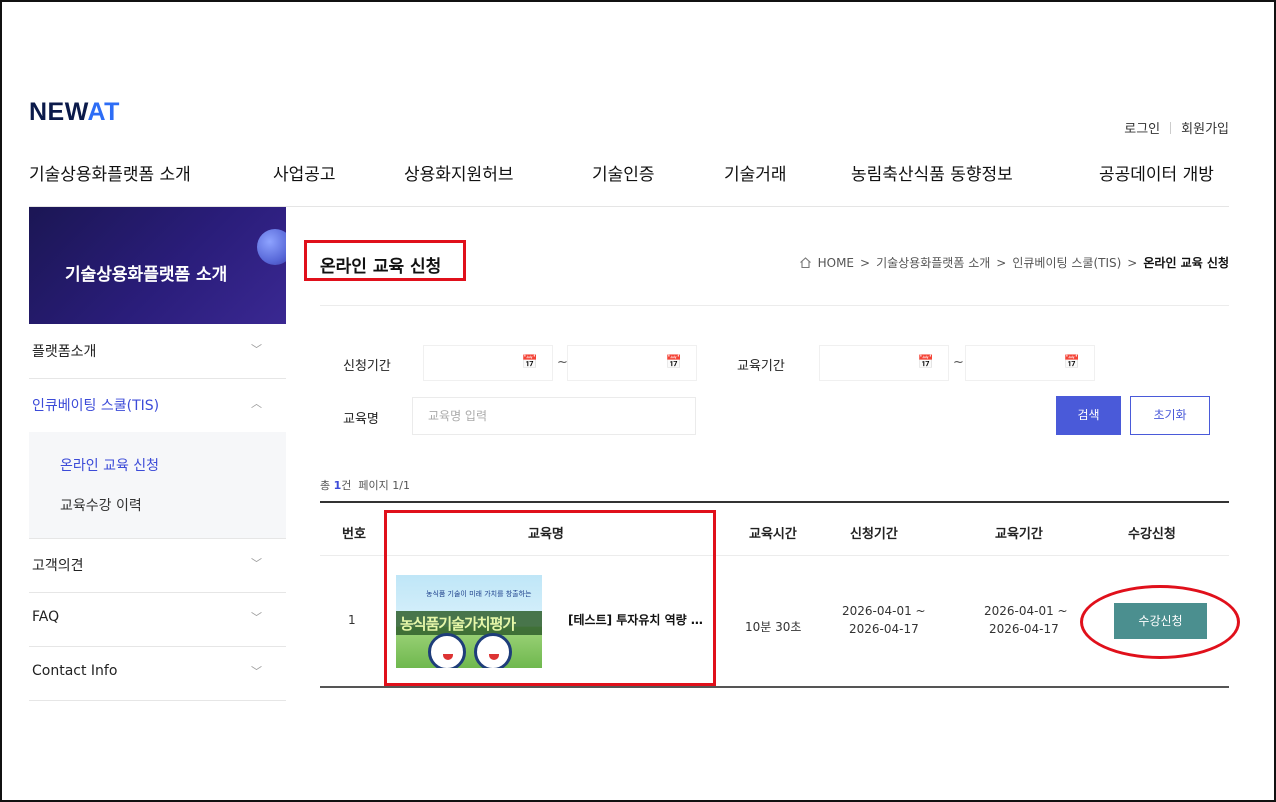 This screenshot has height=802, width=1276. I want to click on sidebar-hero-title: 기술상용화플랫폼 소개, so click(146, 275).